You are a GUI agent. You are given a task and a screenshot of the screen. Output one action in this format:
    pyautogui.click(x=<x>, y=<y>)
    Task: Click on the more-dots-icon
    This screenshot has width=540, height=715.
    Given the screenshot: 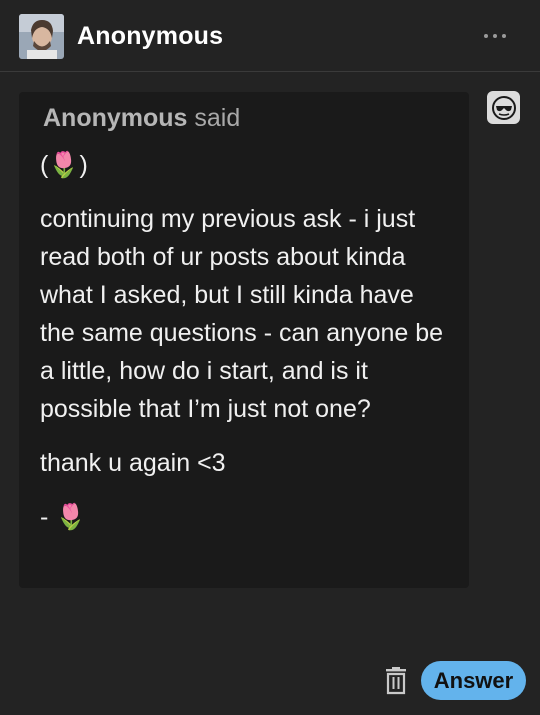 What is the action you would take?
    pyautogui.click(x=498, y=38)
    